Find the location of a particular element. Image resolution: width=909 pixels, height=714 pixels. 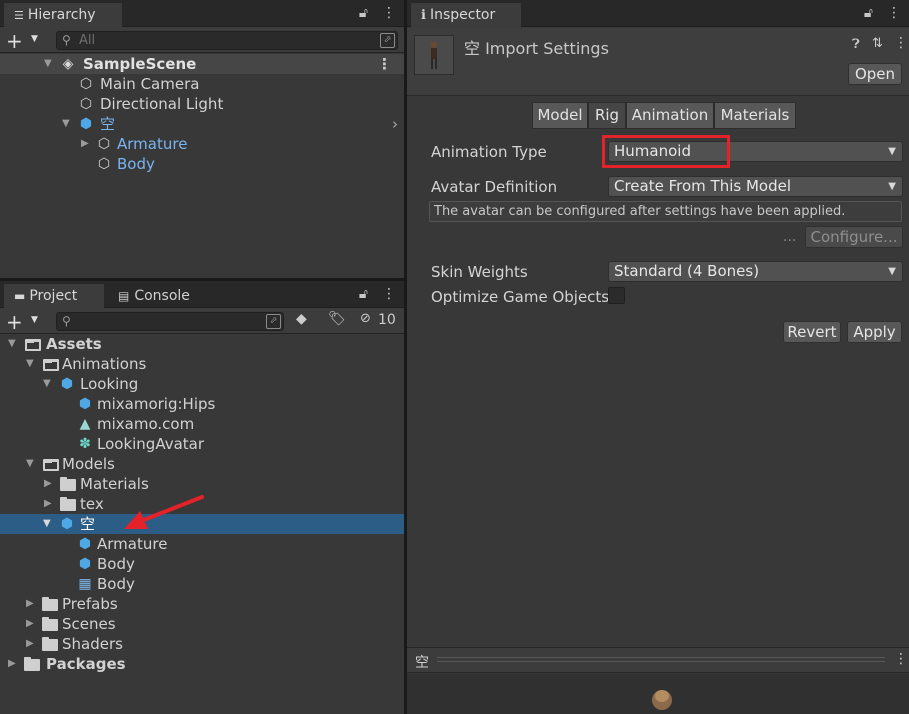

tab-project: ▬ Project is located at coordinates (54, 296).